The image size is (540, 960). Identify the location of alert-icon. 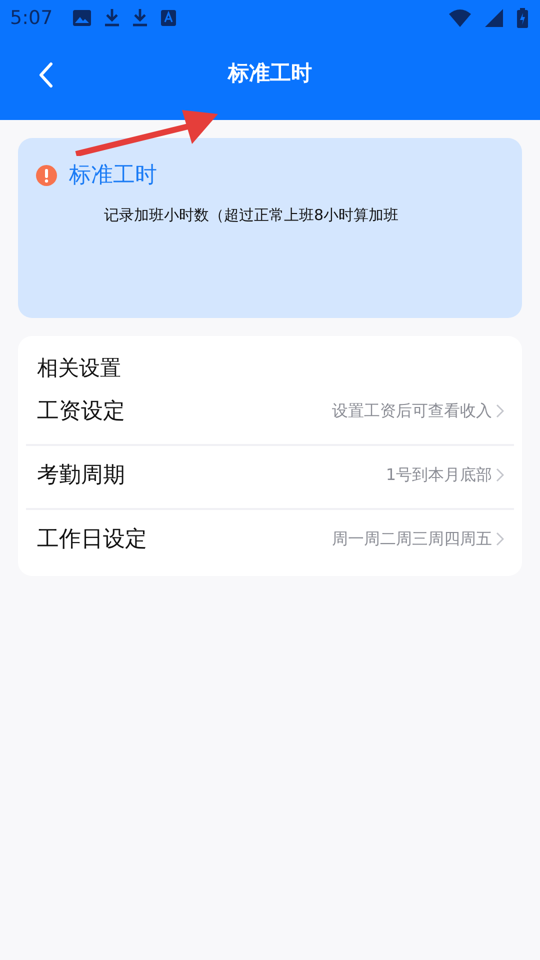
(46, 175).